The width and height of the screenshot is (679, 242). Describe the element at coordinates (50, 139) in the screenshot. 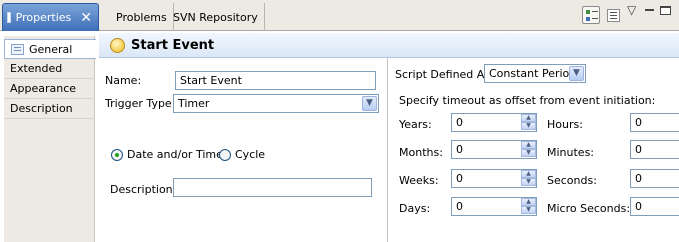

I see `property-sections-nav: General Extended Appearance Description` at that location.